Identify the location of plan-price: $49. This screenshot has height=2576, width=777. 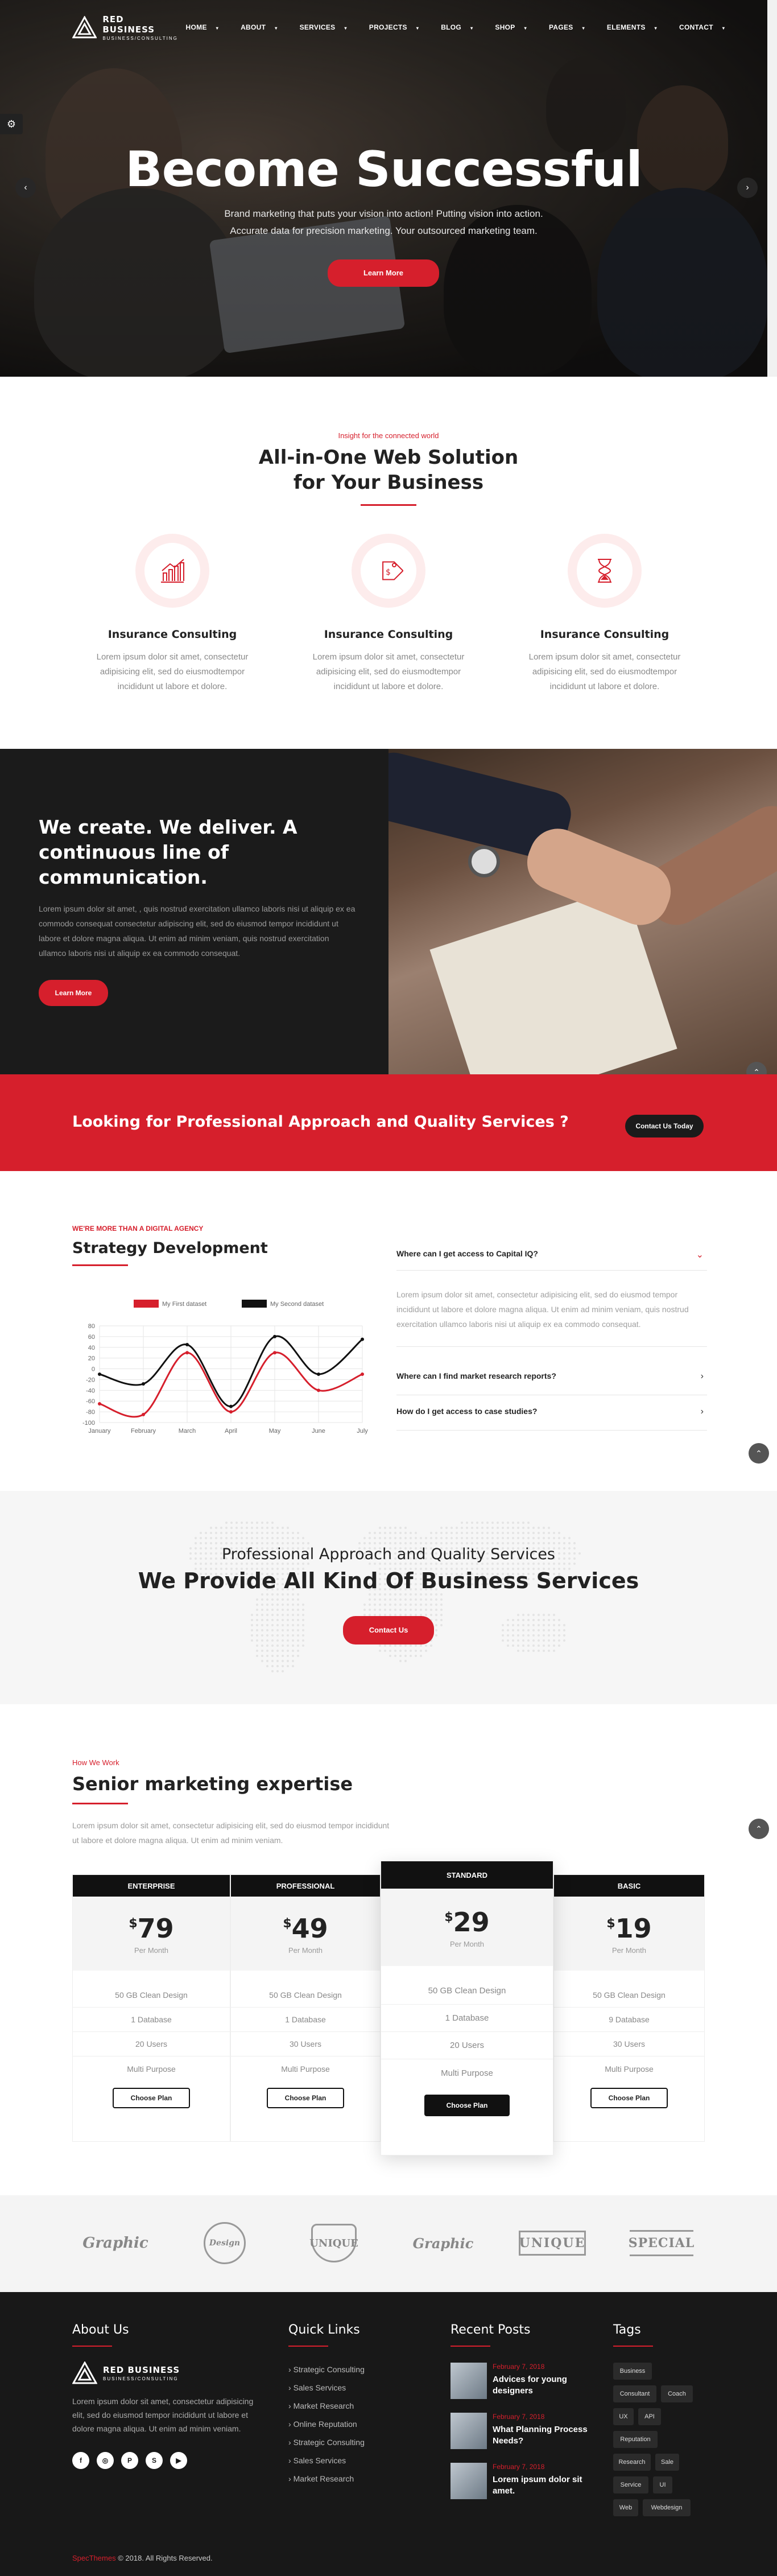
(305, 1928).